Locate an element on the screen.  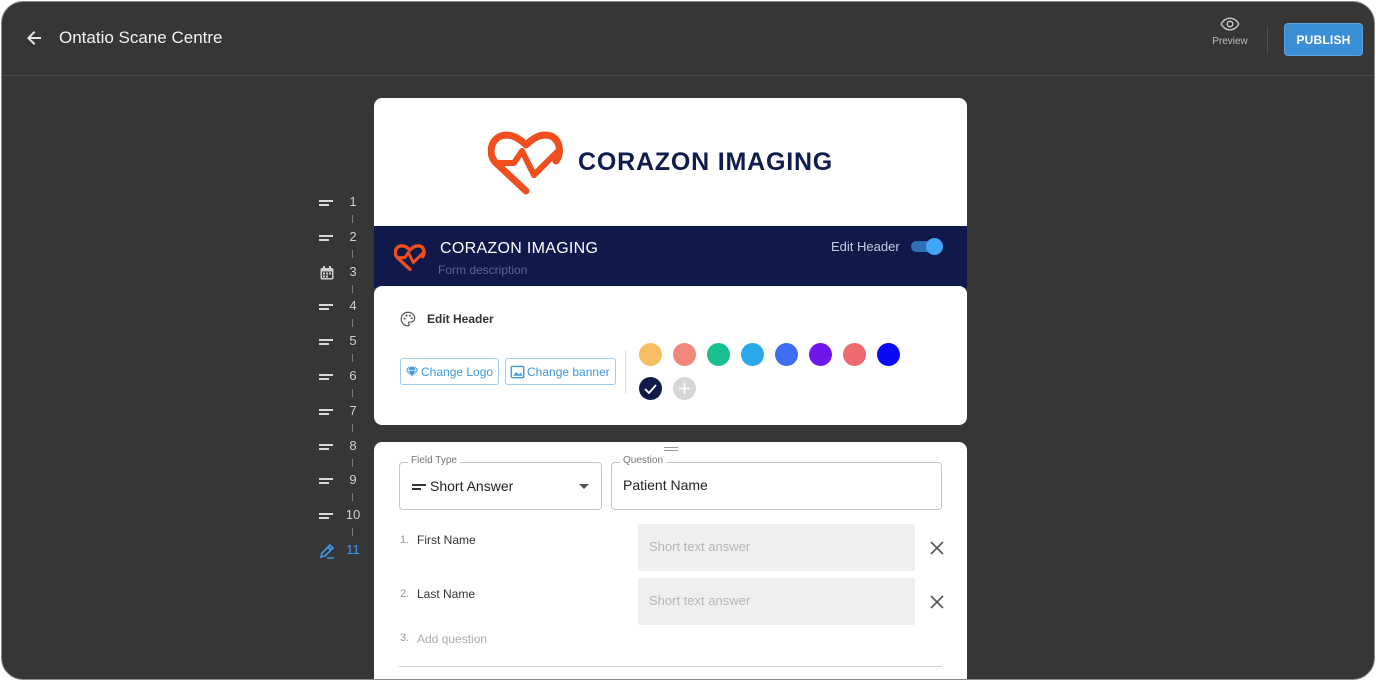
top-bar: Ontatio Scane Centre Preview PUBLISH is located at coordinates (688, 39).